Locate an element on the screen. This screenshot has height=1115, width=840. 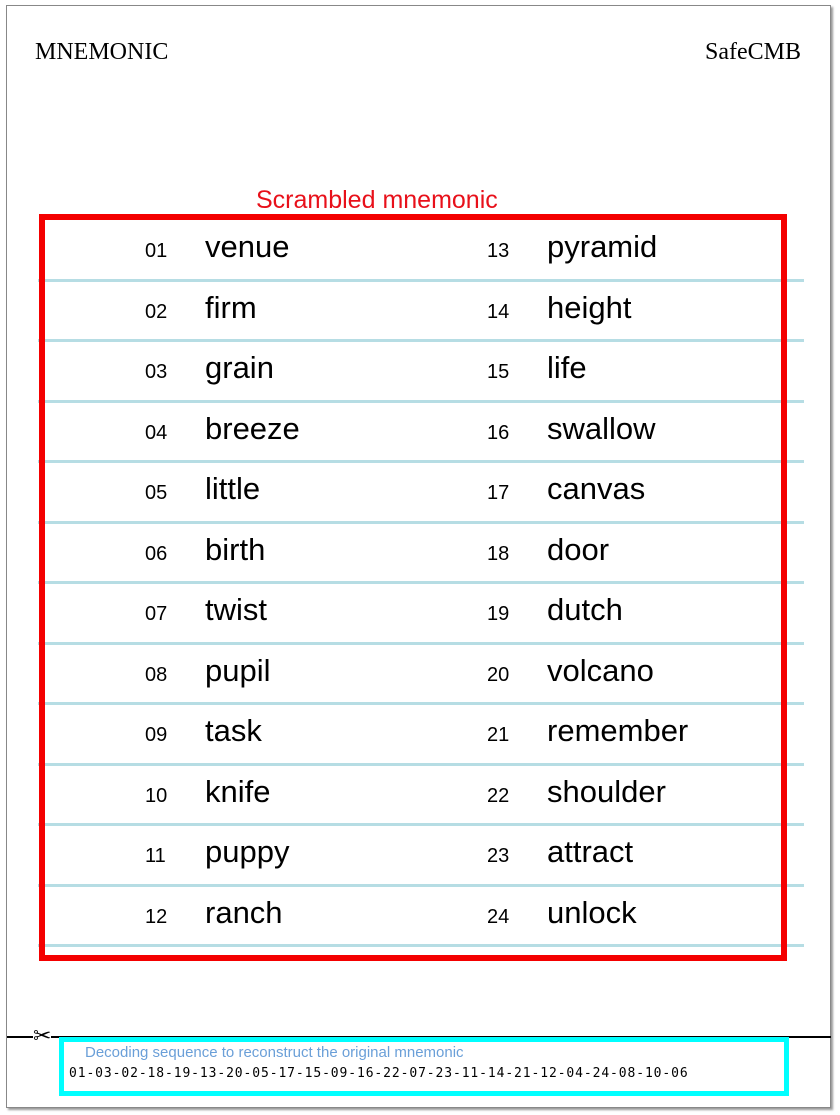
scrambled-mnemonic-title: Scrambled mnemonic is located at coordinates (377, 200).